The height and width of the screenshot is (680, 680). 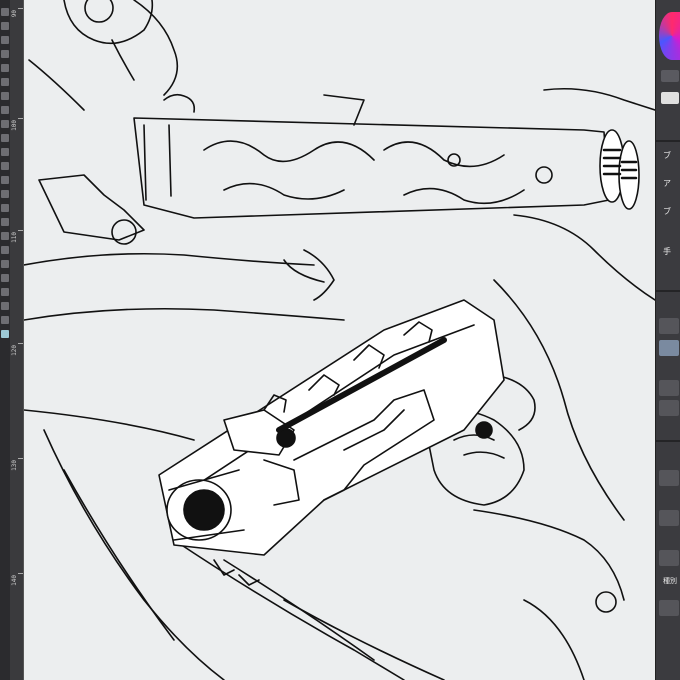 I want to click on brush-density-label: ブ, so click(x=667, y=211).